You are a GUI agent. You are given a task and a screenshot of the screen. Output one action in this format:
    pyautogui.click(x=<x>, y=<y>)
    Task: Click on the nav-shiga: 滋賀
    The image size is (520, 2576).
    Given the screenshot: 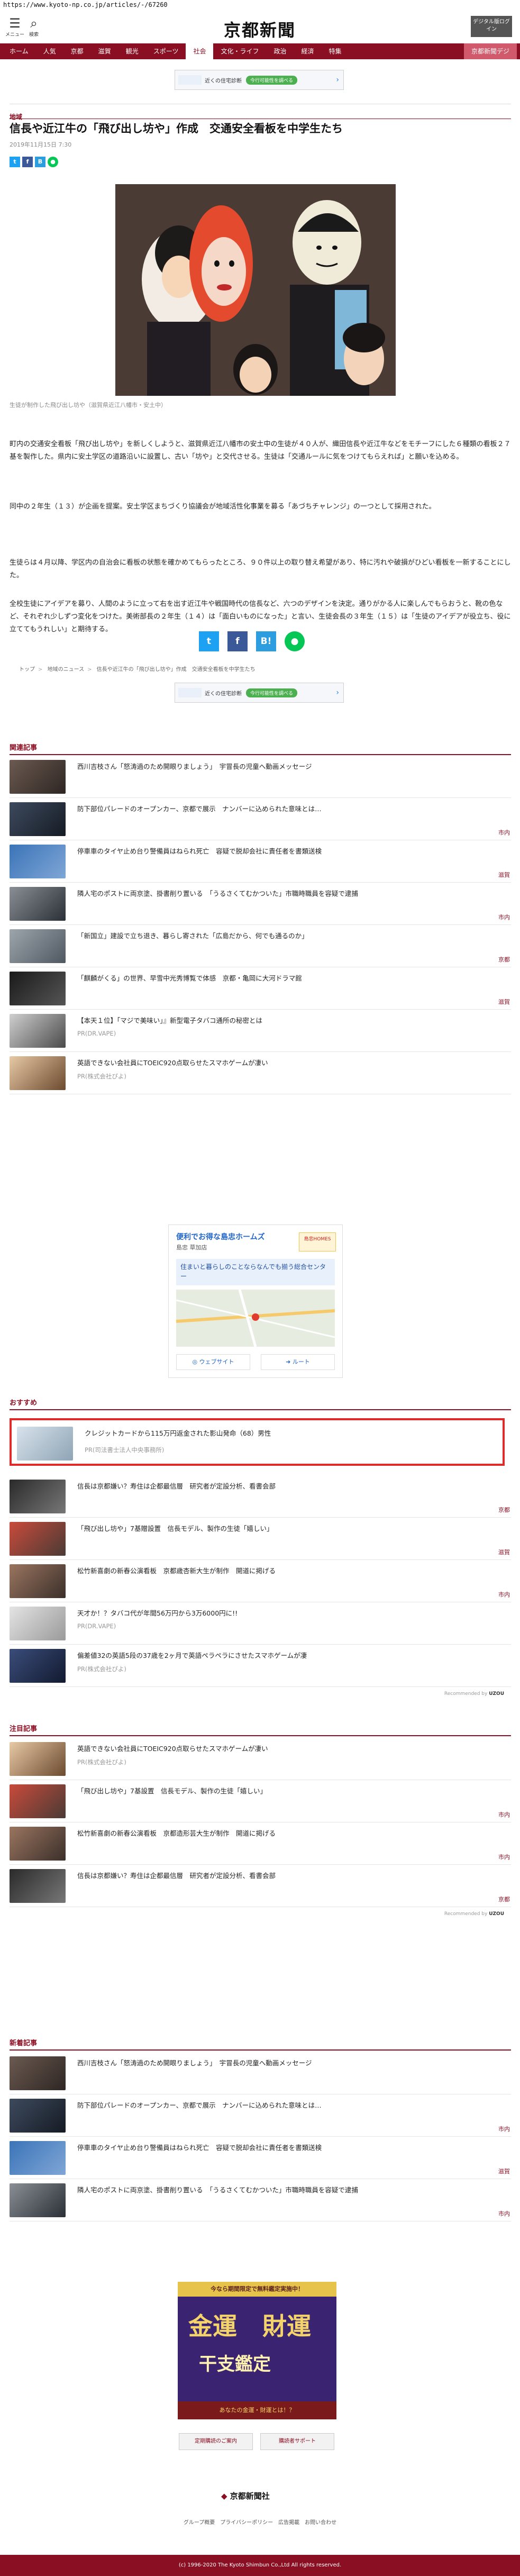 What is the action you would take?
    pyautogui.click(x=104, y=51)
    